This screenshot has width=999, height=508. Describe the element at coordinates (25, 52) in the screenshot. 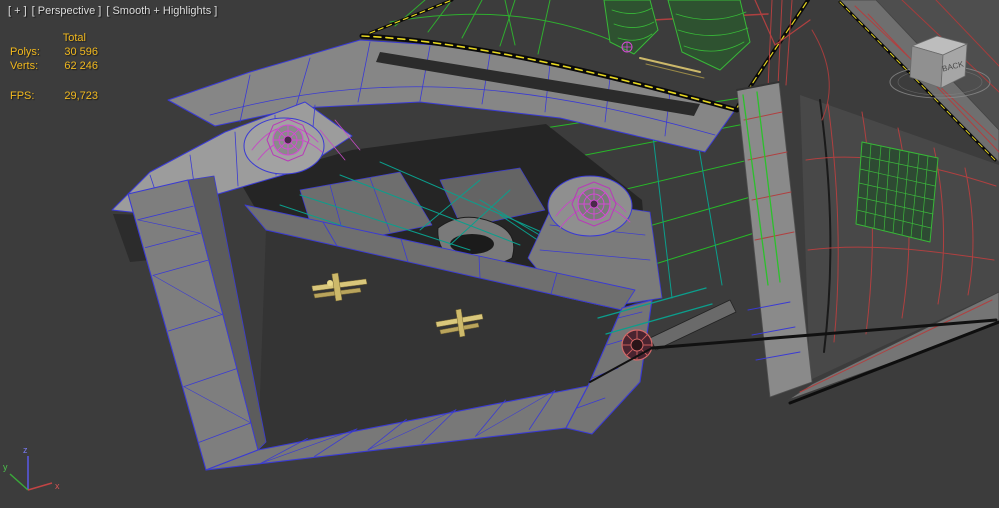

I see `stats-polys-label: Polys:` at that location.